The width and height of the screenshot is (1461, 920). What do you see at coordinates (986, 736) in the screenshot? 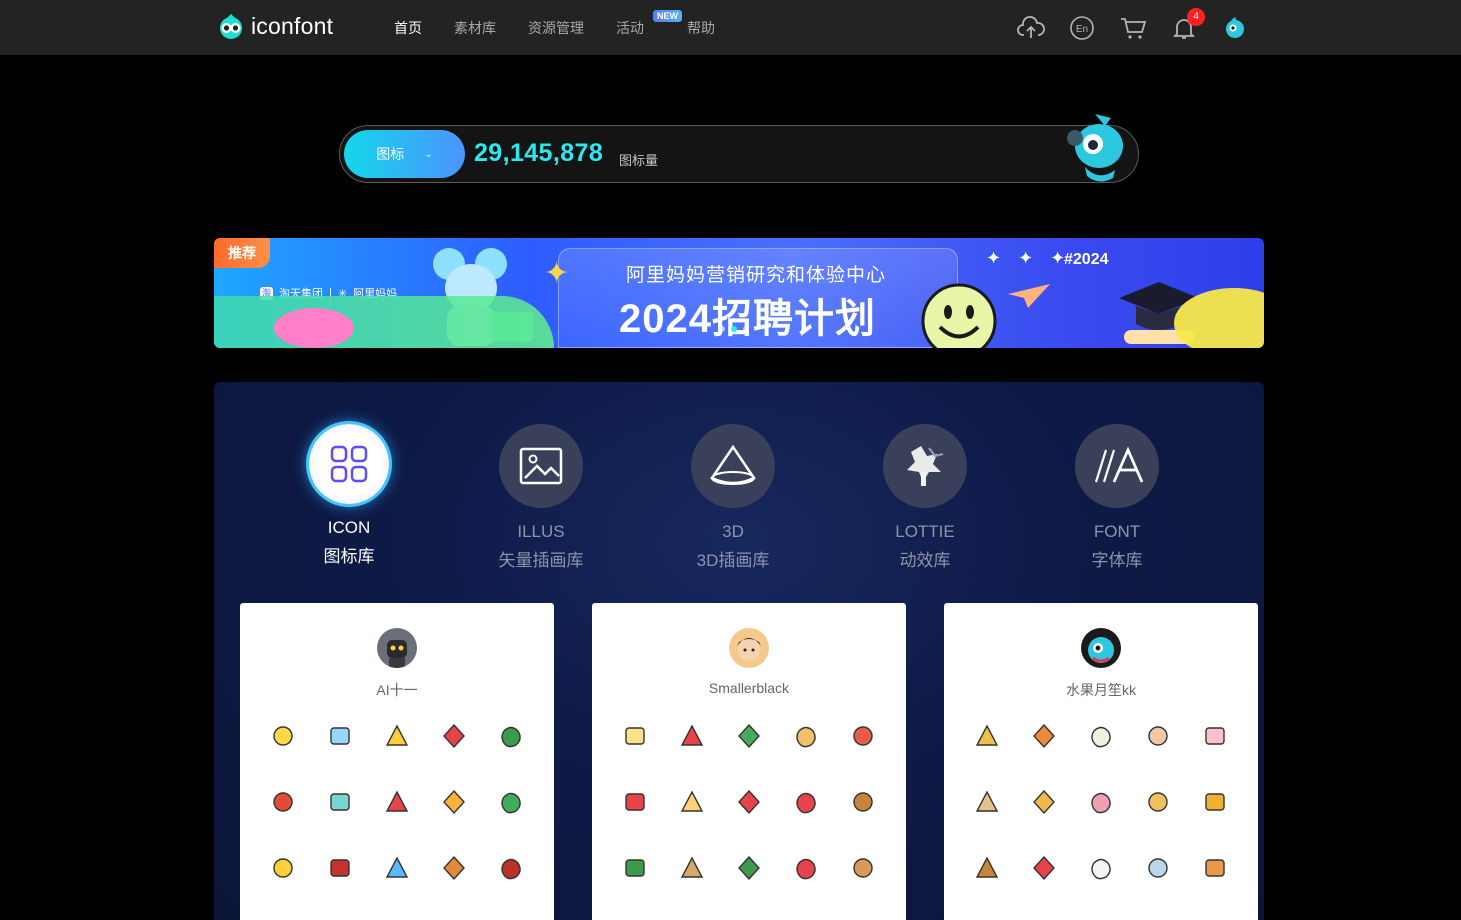
I see `sandwich-icon` at bounding box center [986, 736].